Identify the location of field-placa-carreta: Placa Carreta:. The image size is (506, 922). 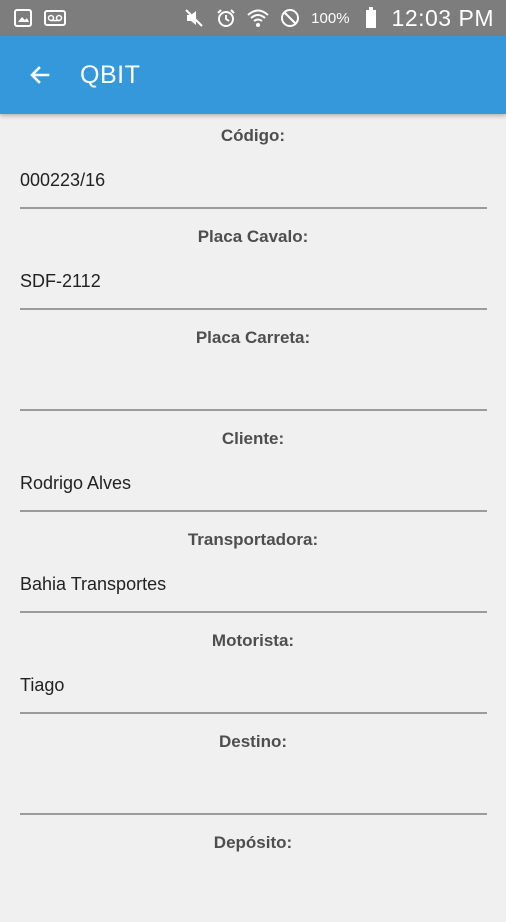
(253, 366).